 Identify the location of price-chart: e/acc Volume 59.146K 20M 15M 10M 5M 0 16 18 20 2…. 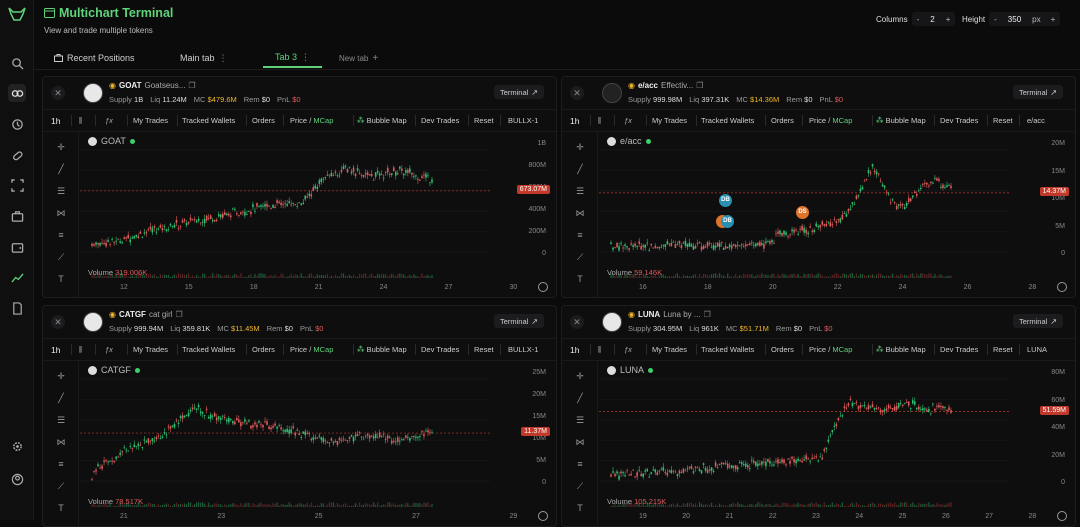
(837, 214).